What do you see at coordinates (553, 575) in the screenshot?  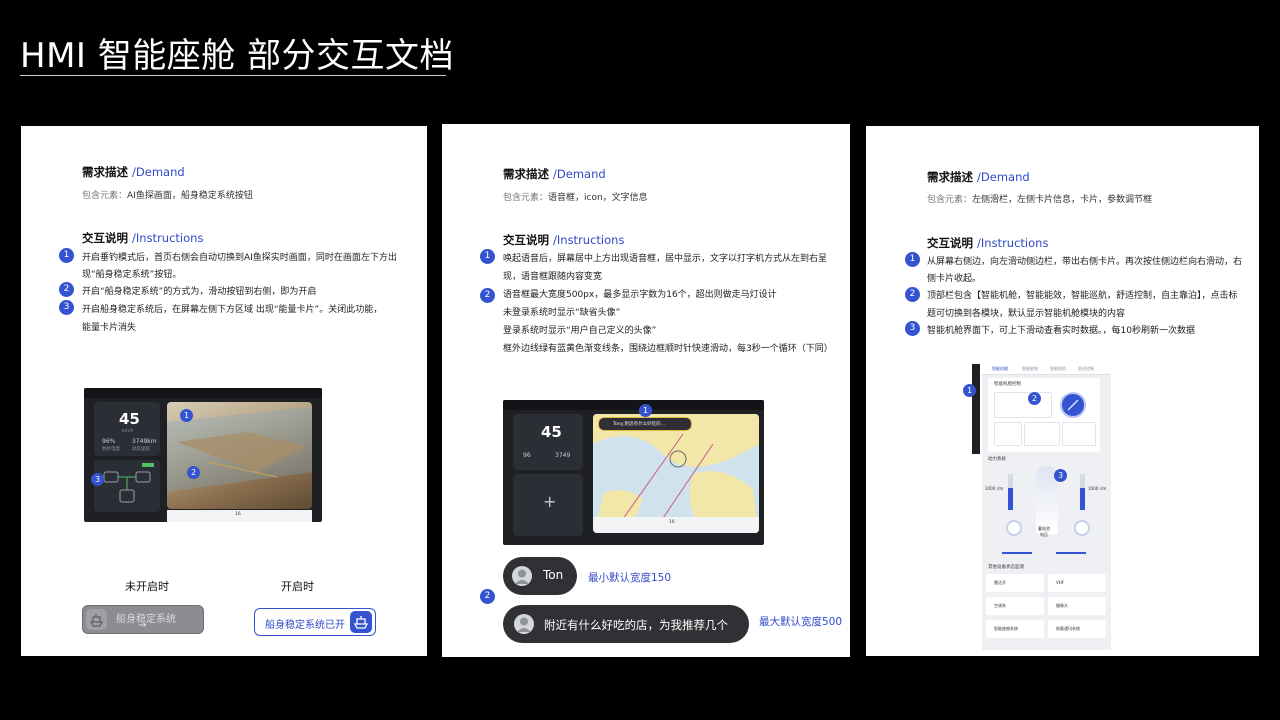 I see `voice-text: Ton` at bounding box center [553, 575].